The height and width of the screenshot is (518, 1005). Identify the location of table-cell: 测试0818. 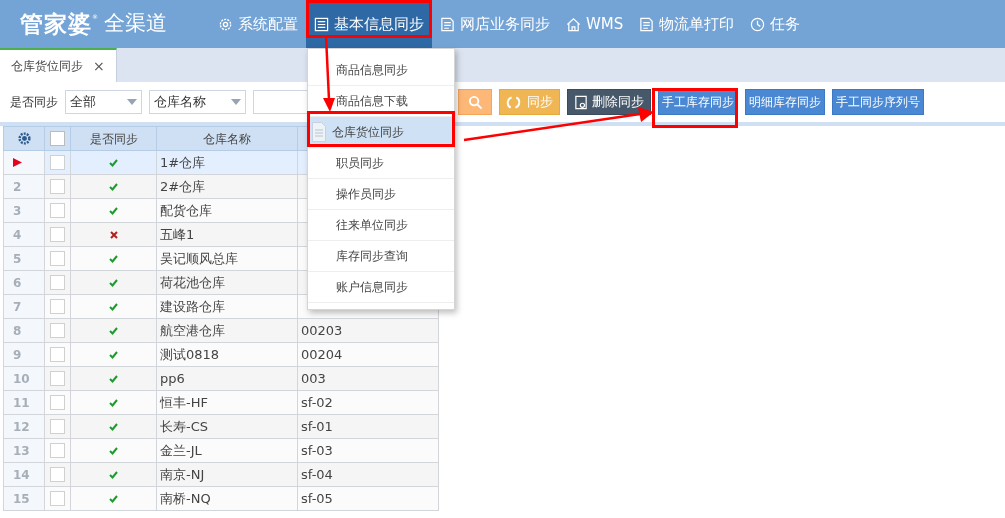
(227, 354).